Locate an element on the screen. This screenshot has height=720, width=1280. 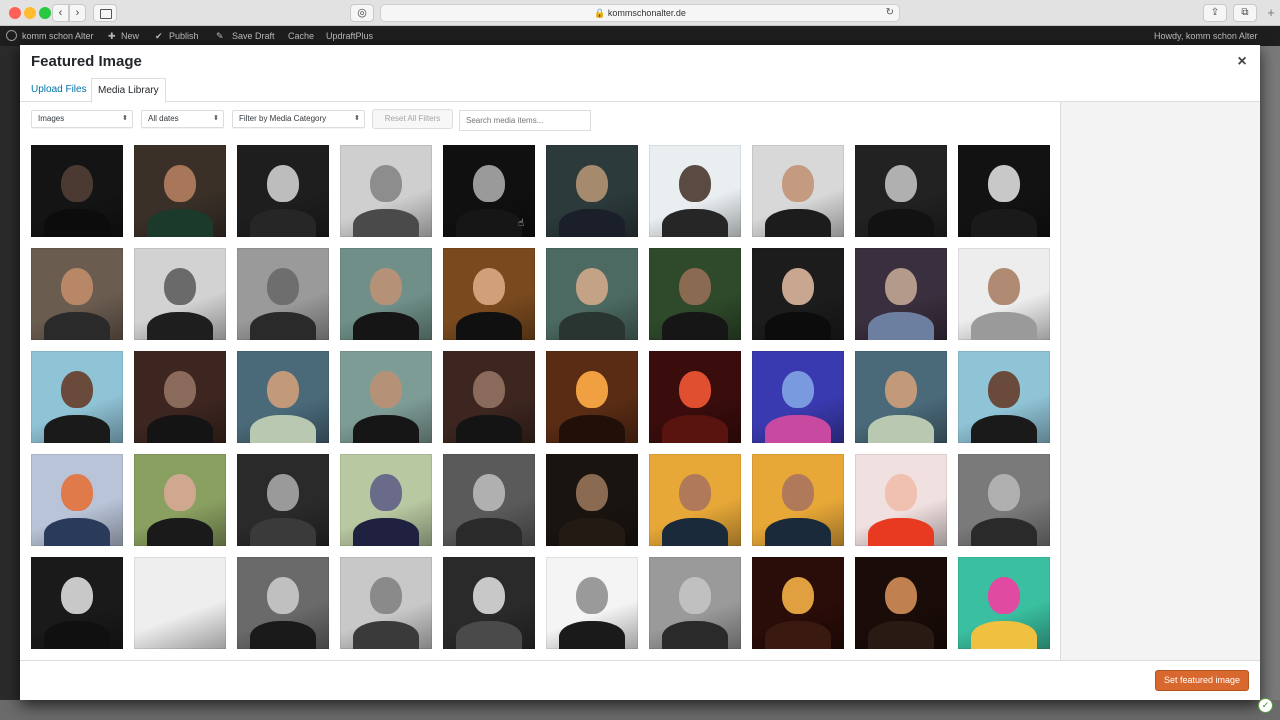
pencil-icon: ✎ is located at coordinates (220, 36).